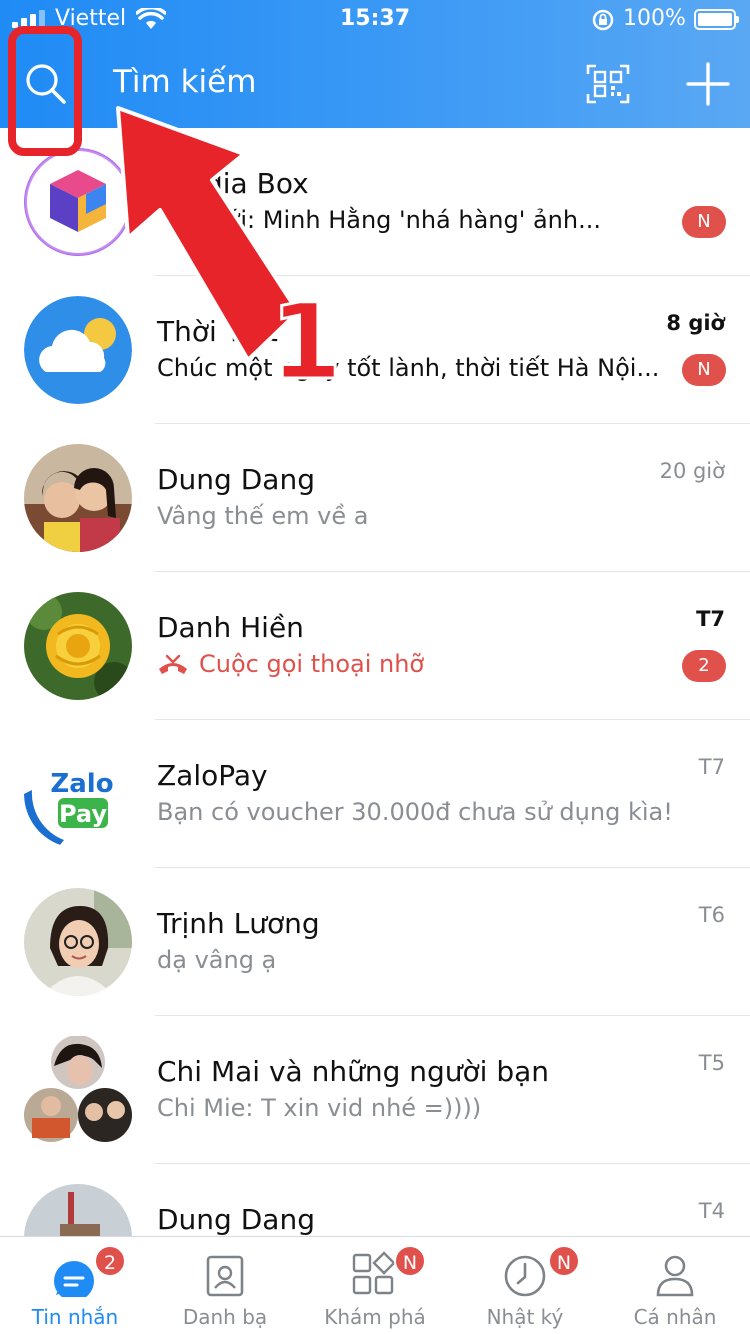 This screenshot has width=750, height=1334. Describe the element at coordinates (711, 915) in the screenshot. I see `conversation-time: T6` at that location.